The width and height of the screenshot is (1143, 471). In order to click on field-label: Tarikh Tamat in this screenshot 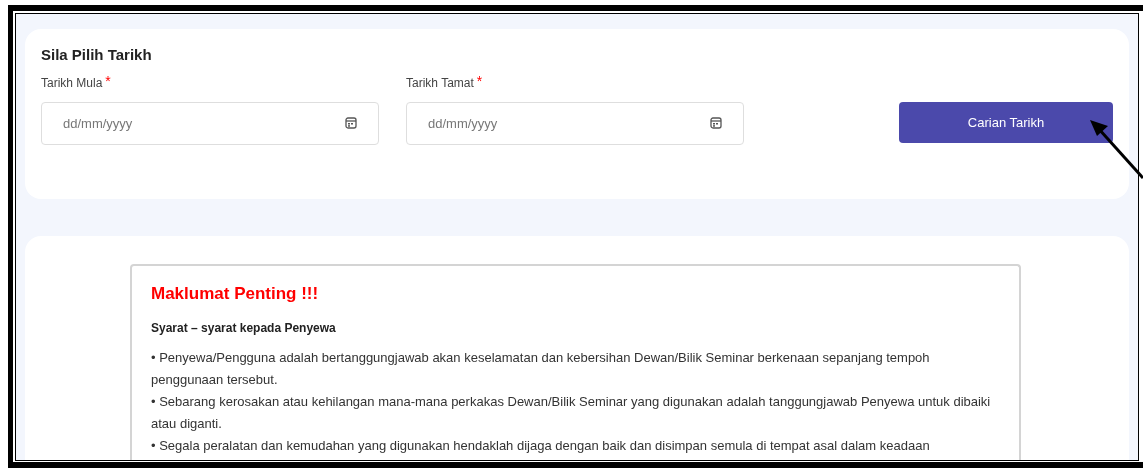, I will do `click(440, 83)`.